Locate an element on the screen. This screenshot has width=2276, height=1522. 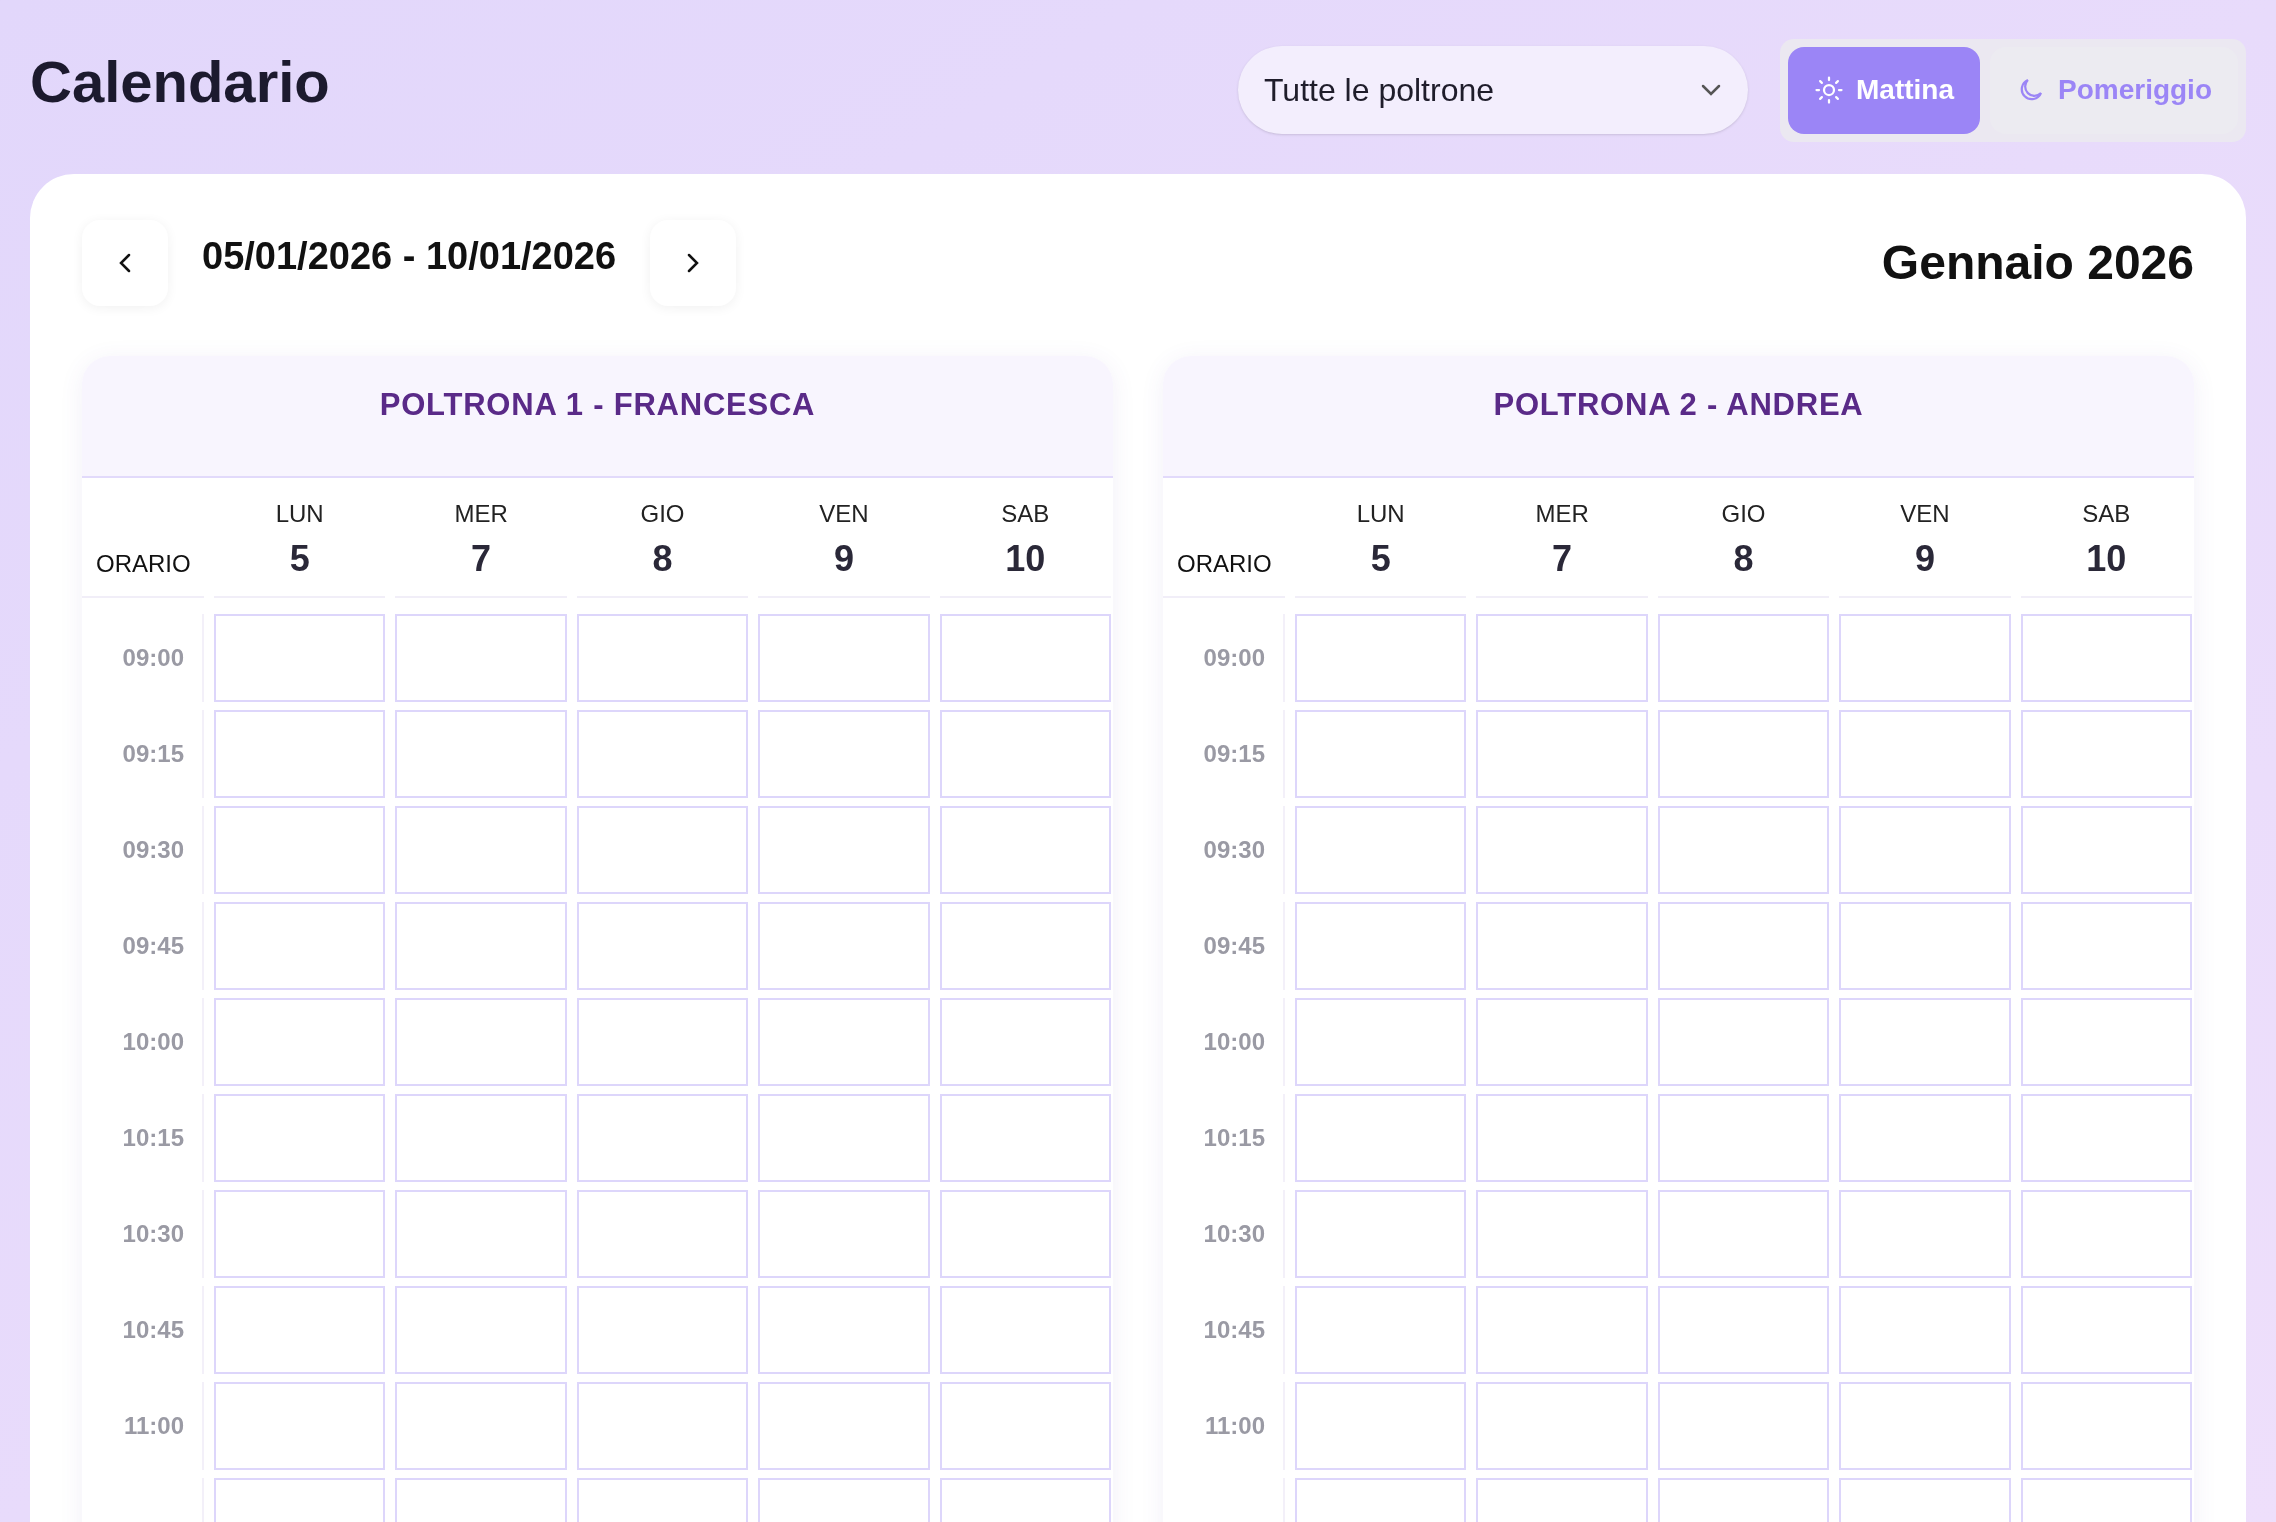
previous-week-button is located at coordinates (125, 263).